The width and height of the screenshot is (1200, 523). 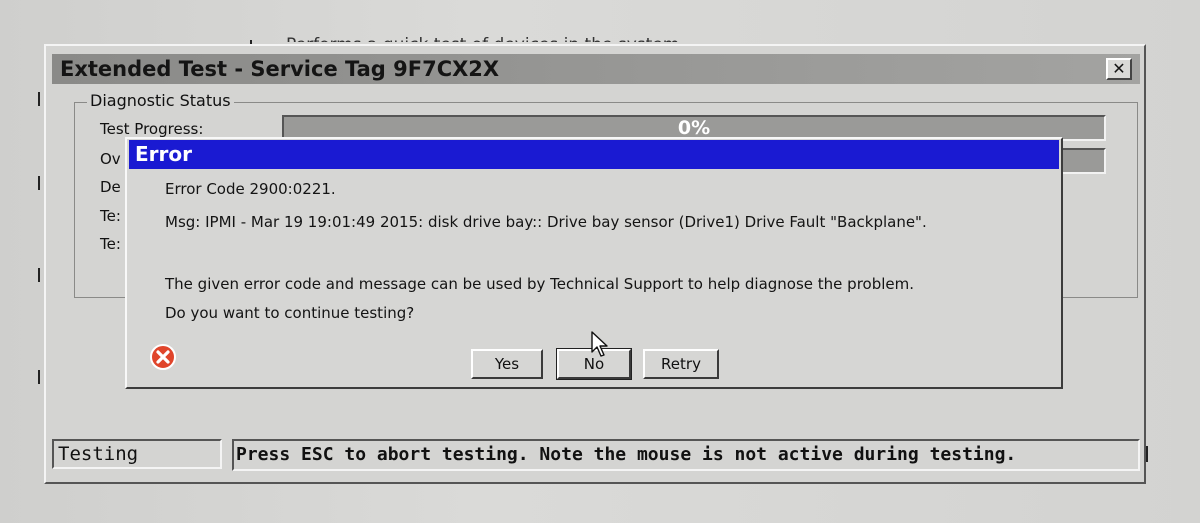 I want to click on progress-percent: 0%, so click(x=694, y=128).